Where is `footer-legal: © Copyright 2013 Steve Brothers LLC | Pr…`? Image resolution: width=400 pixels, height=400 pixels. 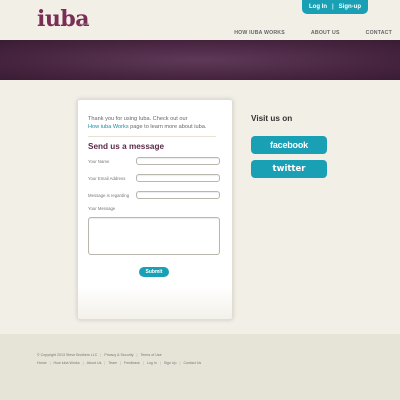
footer-legal: © Copyright 2013 Steve Brothers LLC | Pr… is located at coordinates (101, 355).